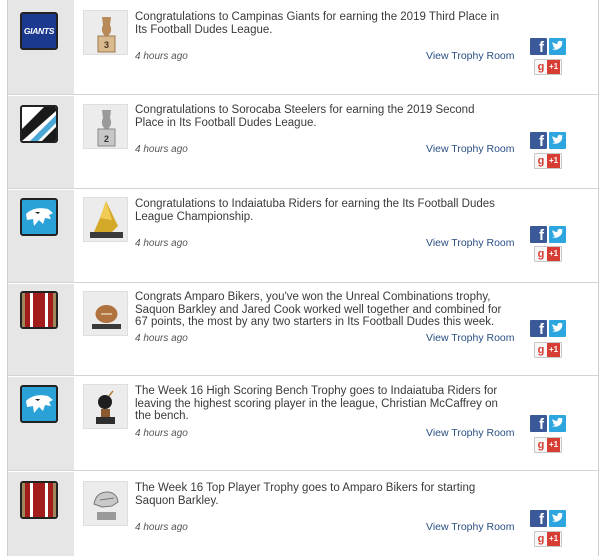  What do you see at coordinates (105, 219) in the screenshot?
I see `championship-trophy-icon` at bounding box center [105, 219].